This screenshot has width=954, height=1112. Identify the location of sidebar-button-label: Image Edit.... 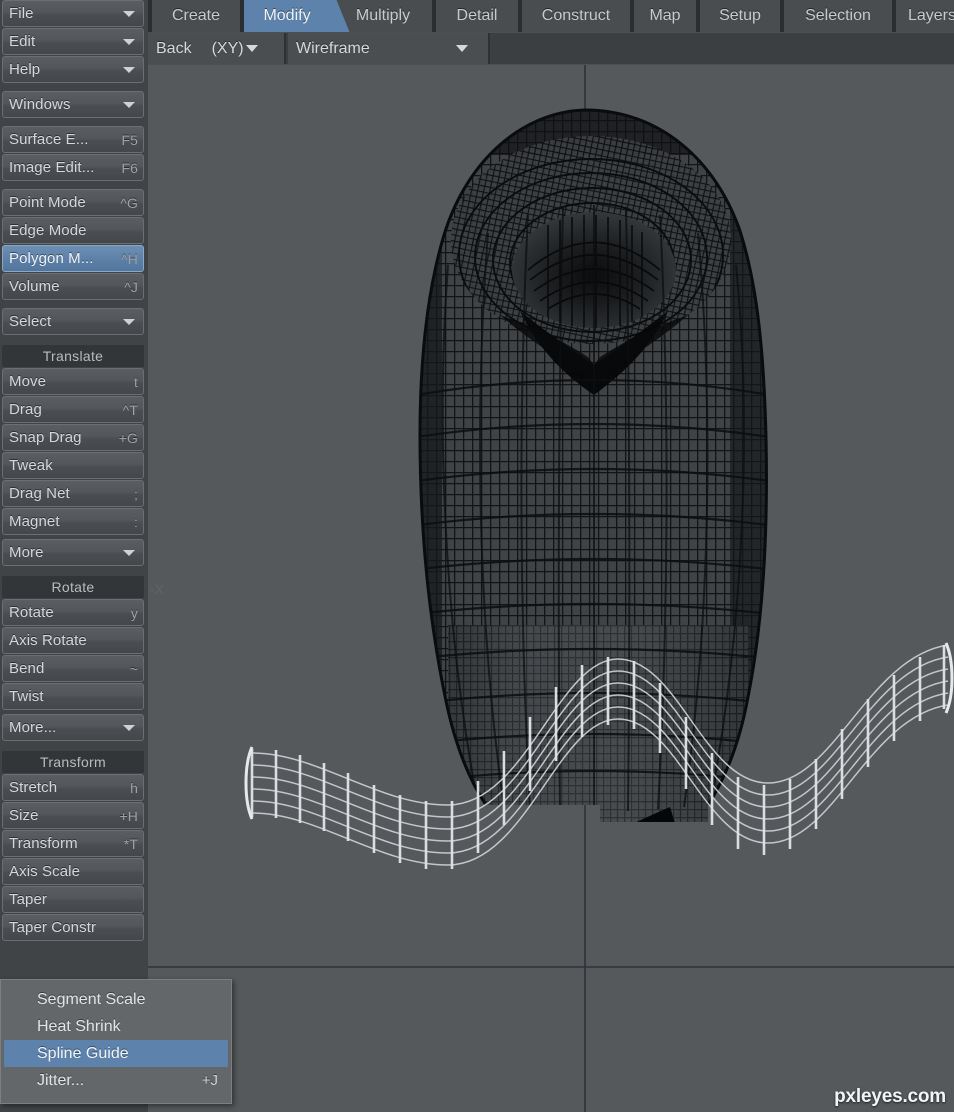
(52, 167).